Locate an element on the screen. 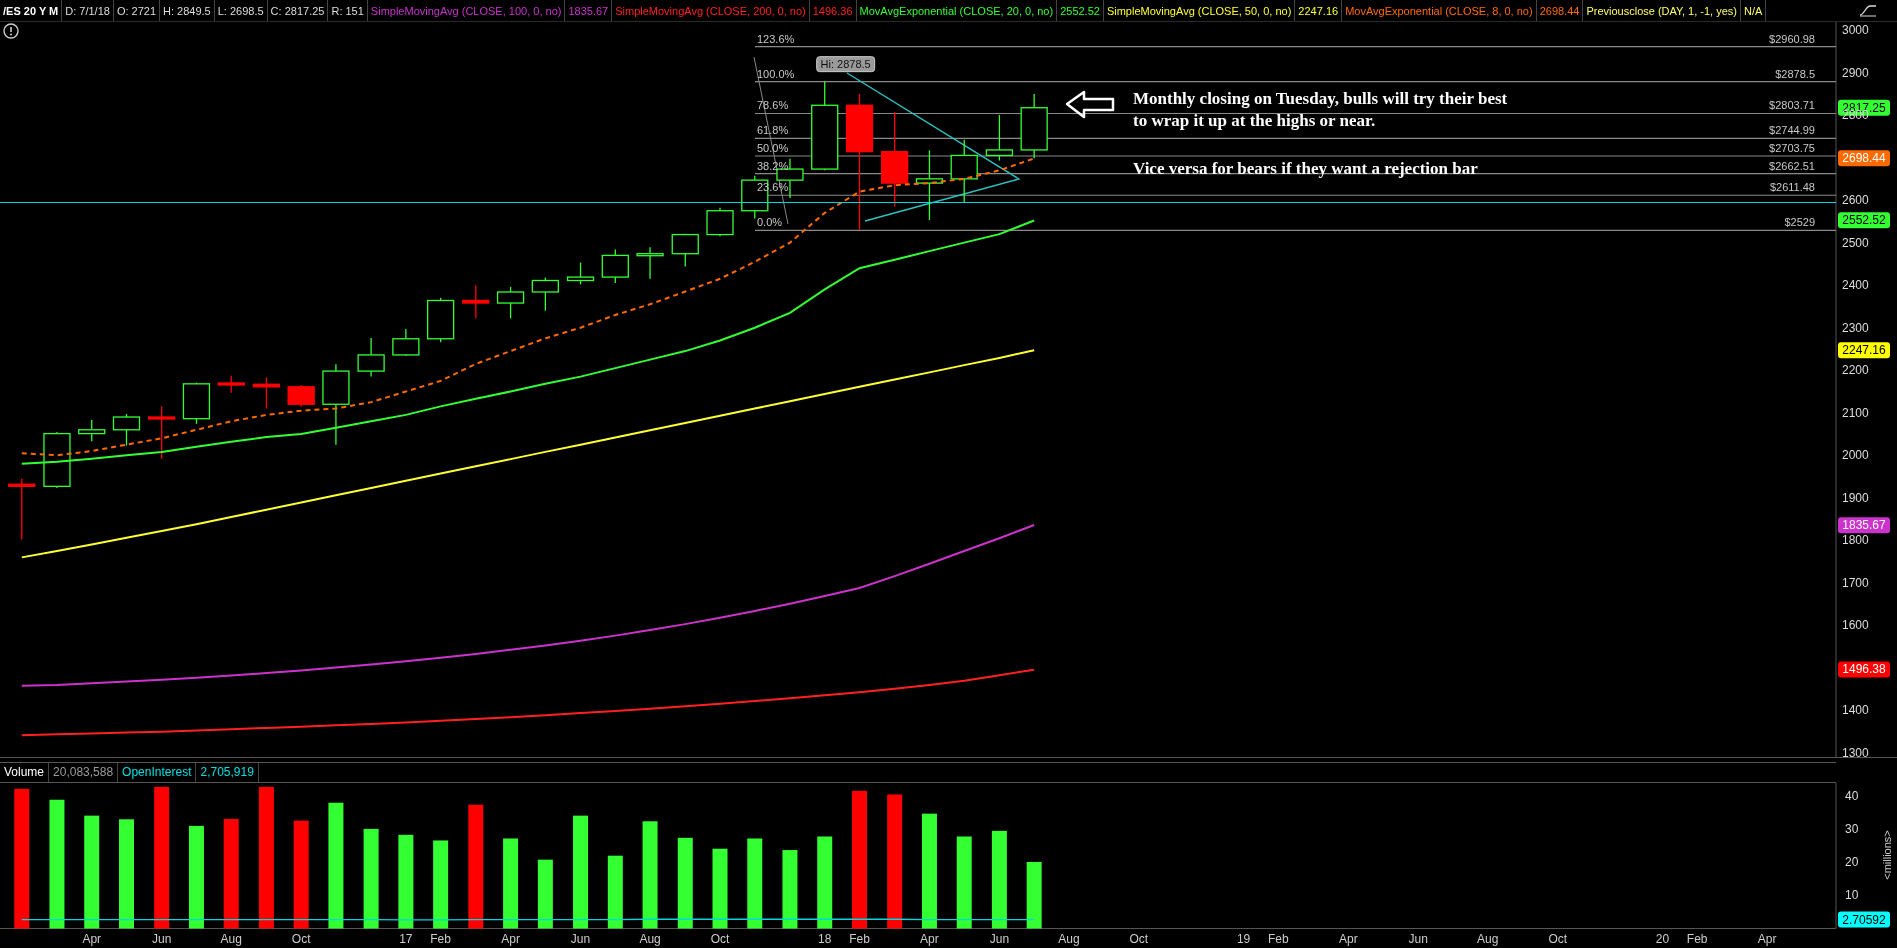 The height and width of the screenshot is (948, 1897). price-badge: 1835.67 is located at coordinates (1864, 525).